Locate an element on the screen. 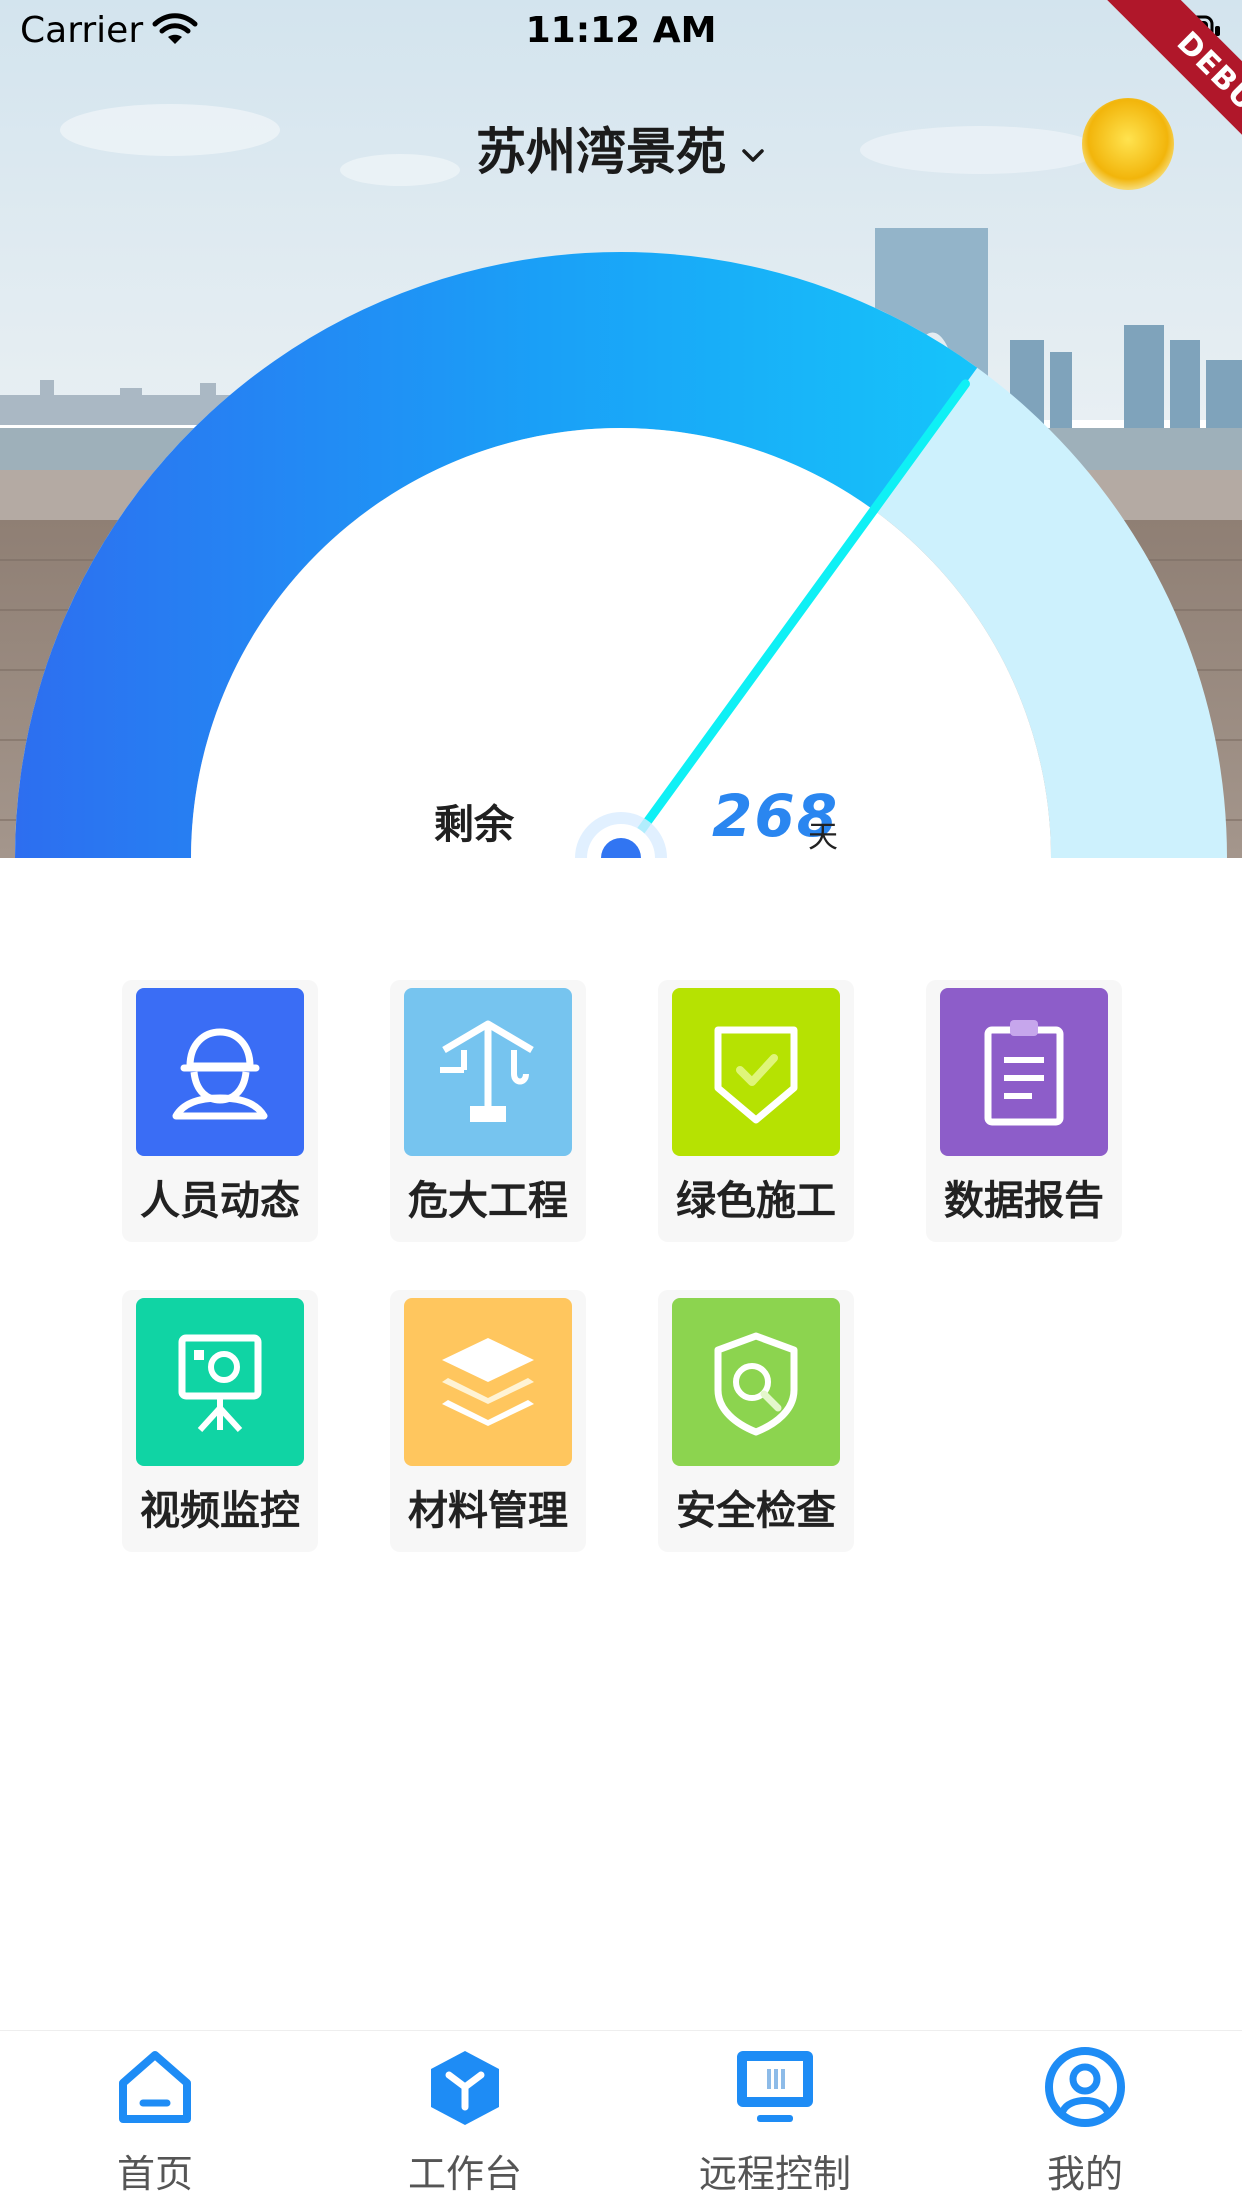 The width and height of the screenshot is (1242, 2209). module-data-report: 数据报告 is located at coordinates (1024, 1111).